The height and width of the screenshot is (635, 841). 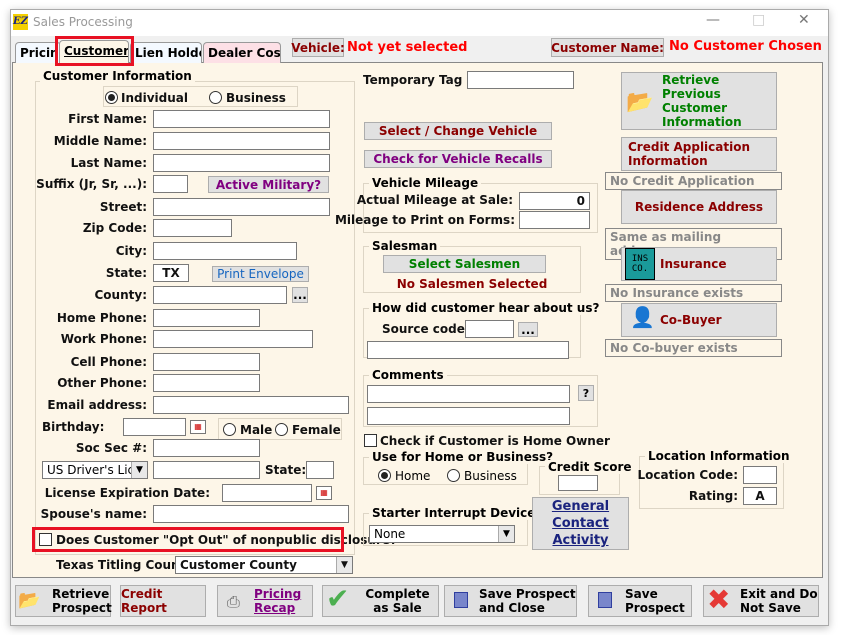 I want to click on other-phone-input, so click(x=206, y=383).